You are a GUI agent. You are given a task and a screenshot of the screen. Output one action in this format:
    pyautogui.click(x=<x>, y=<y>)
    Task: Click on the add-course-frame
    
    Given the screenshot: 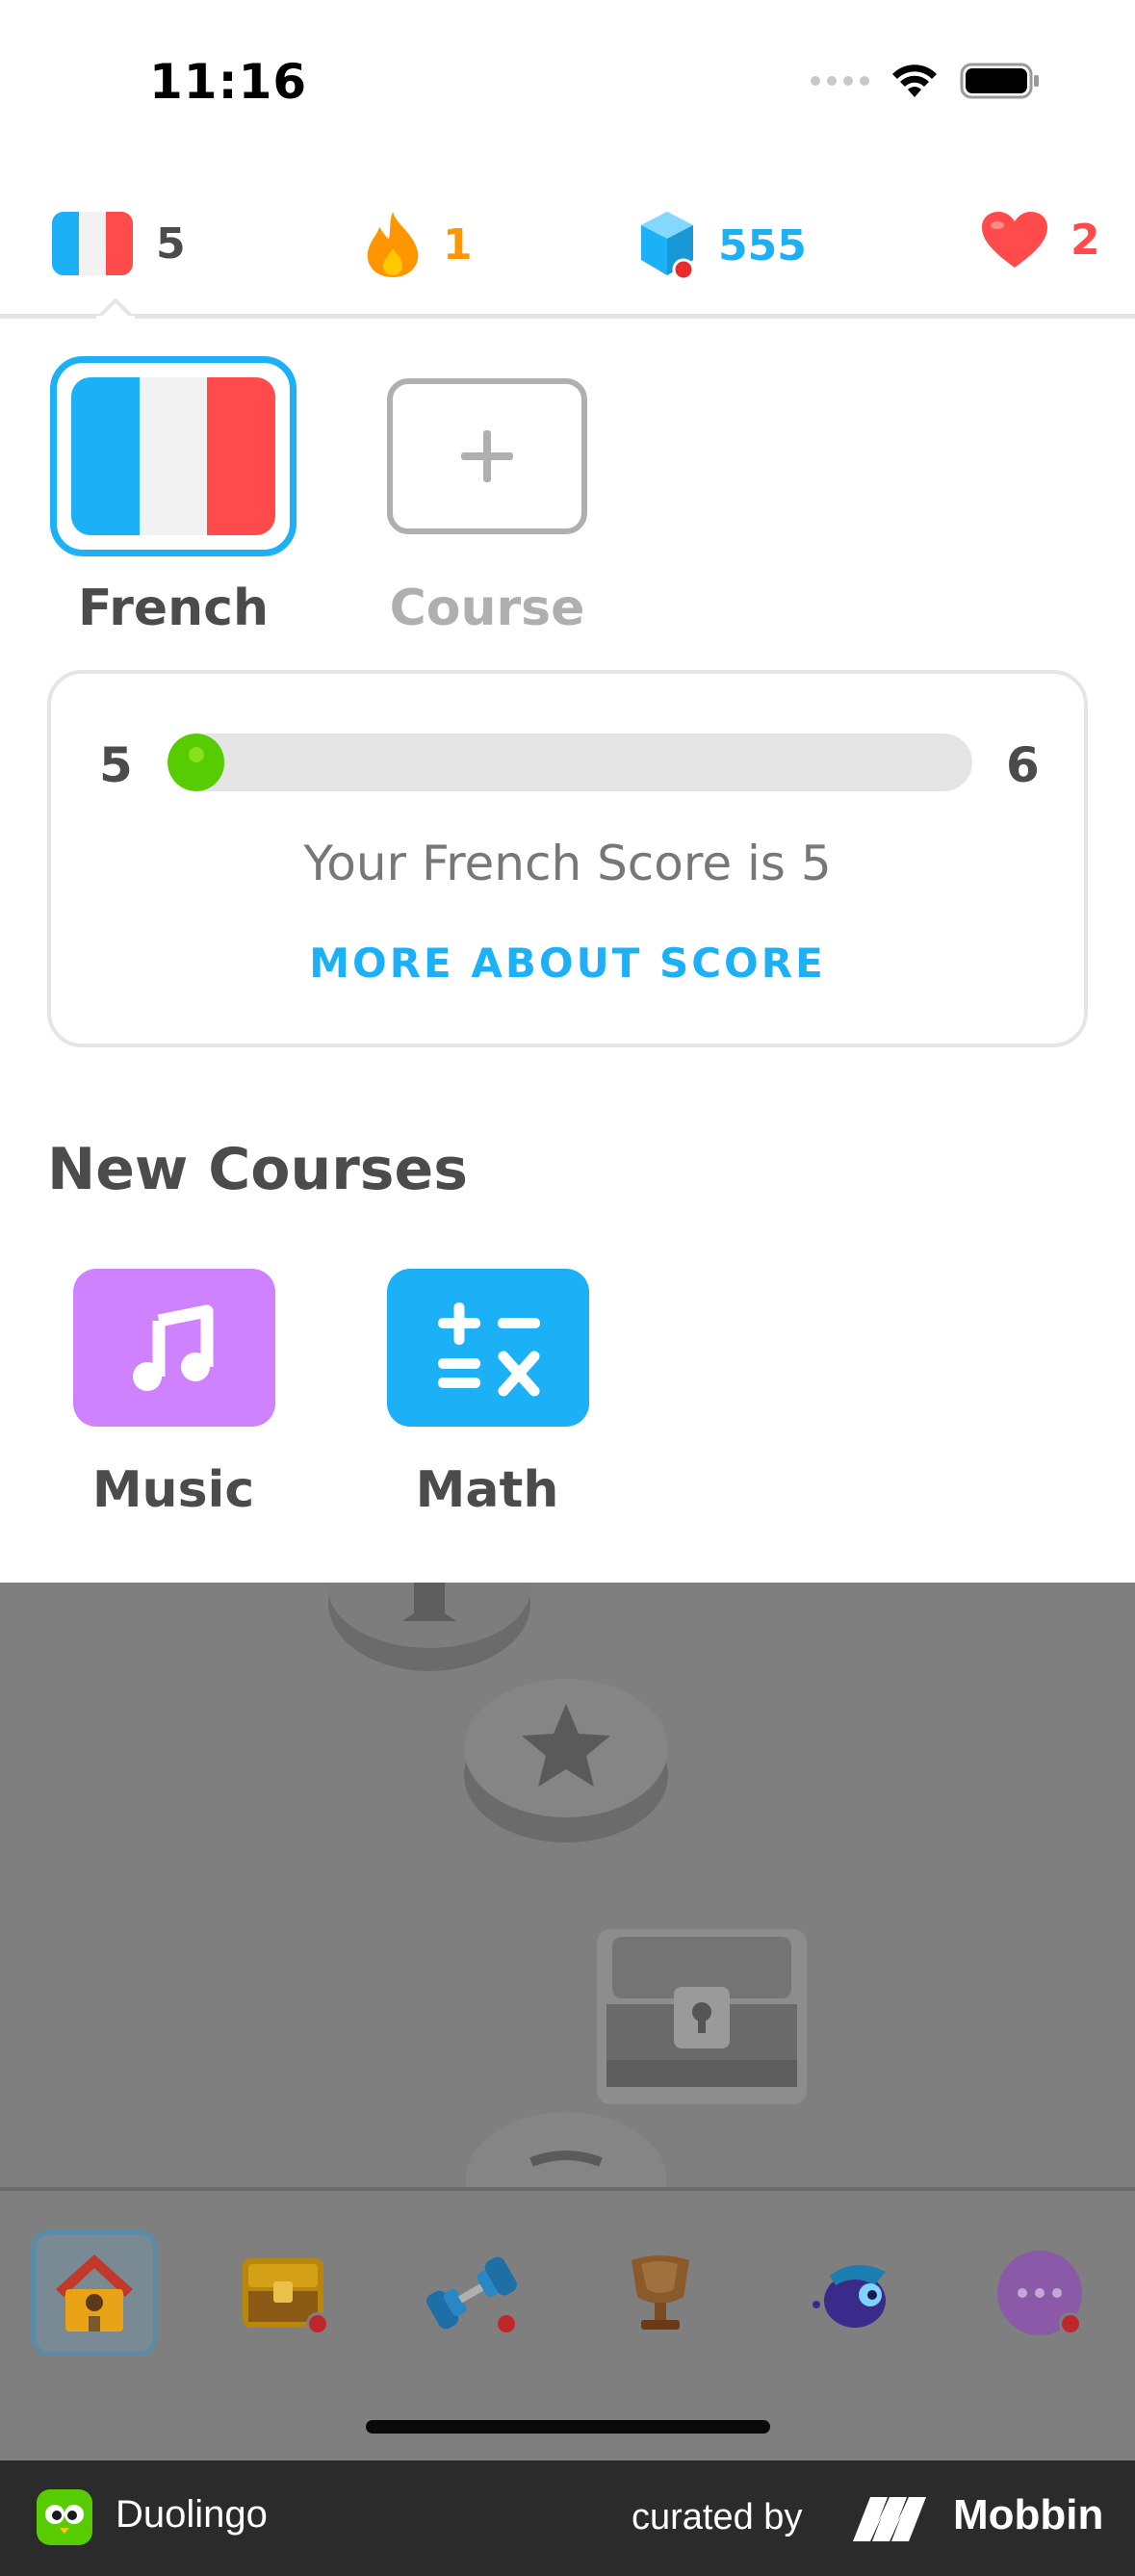 What is the action you would take?
    pyautogui.click(x=487, y=456)
    